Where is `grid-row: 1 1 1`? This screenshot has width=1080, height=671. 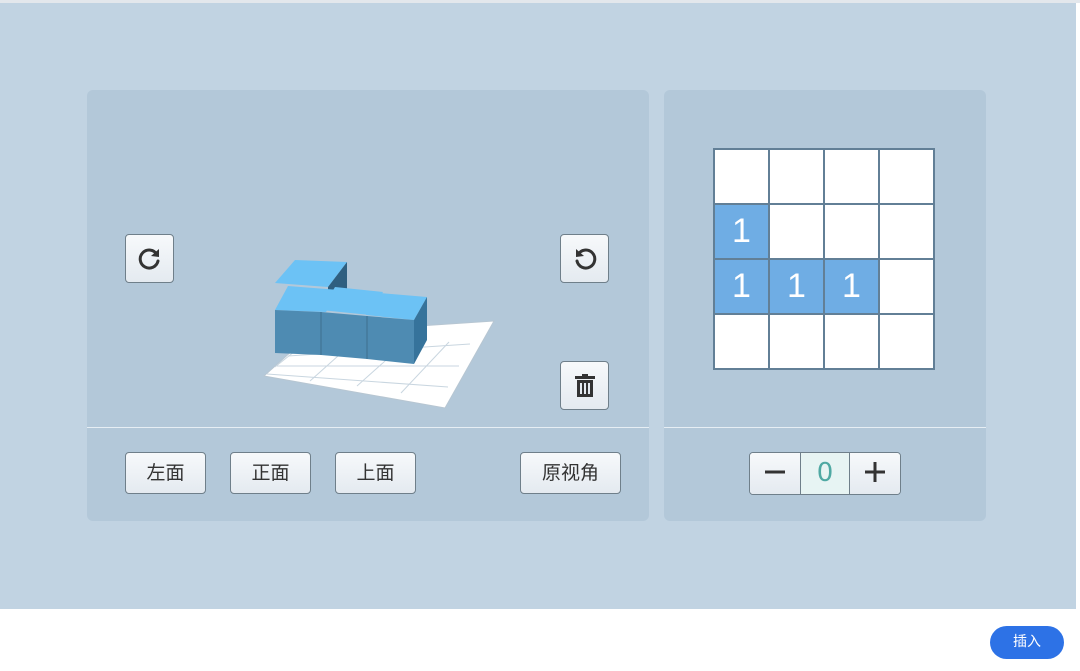
grid-row: 1 1 1 is located at coordinates (824, 286).